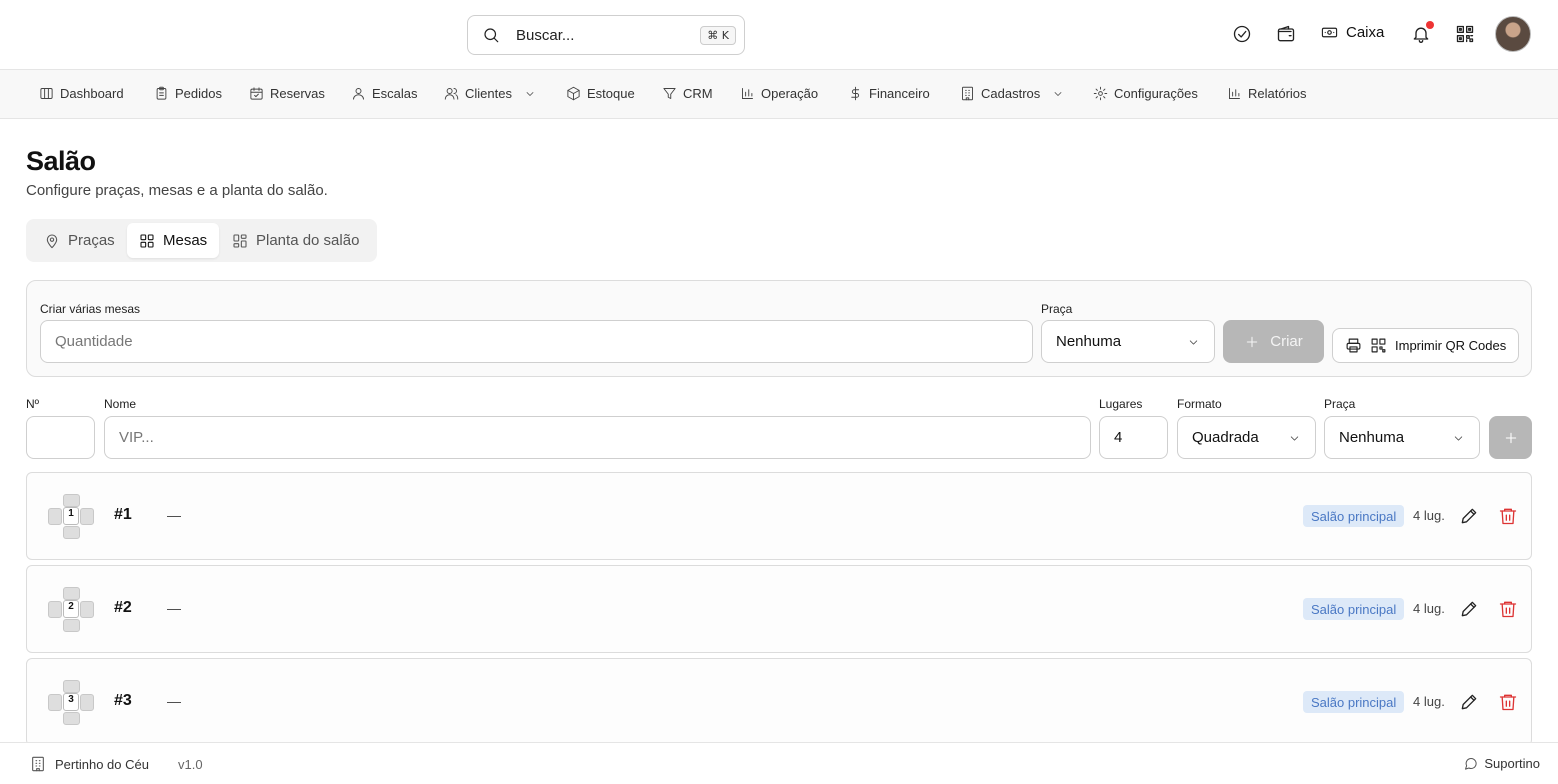 The height and width of the screenshot is (784, 1558). What do you see at coordinates (899, 93) in the screenshot?
I see `nav-label: Financeiro` at bounding box center [899, 93].